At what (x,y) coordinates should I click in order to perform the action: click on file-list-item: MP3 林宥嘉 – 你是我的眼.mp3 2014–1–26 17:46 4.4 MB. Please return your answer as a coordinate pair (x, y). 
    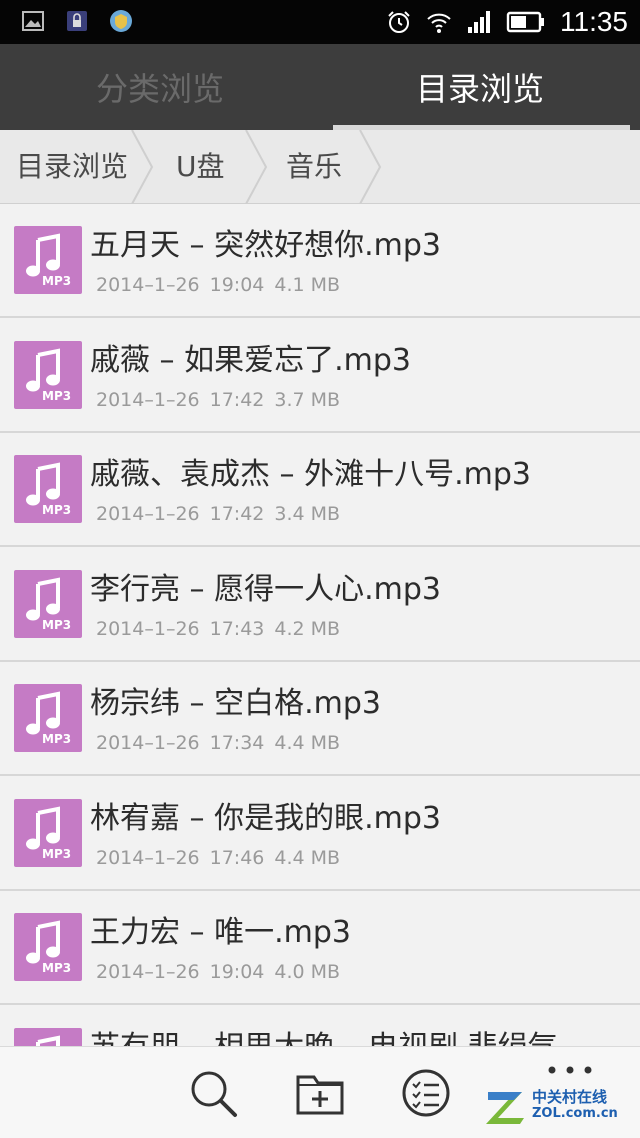
    Looking at the image, I should click on (320, 834).